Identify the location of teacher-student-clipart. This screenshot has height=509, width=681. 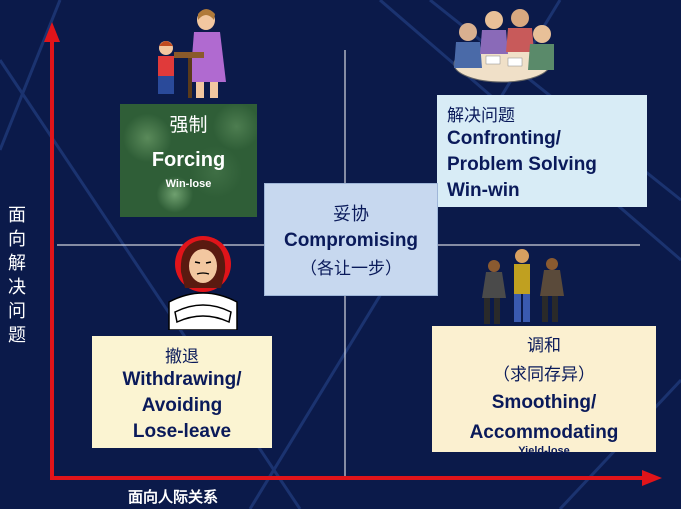
(192, 53).